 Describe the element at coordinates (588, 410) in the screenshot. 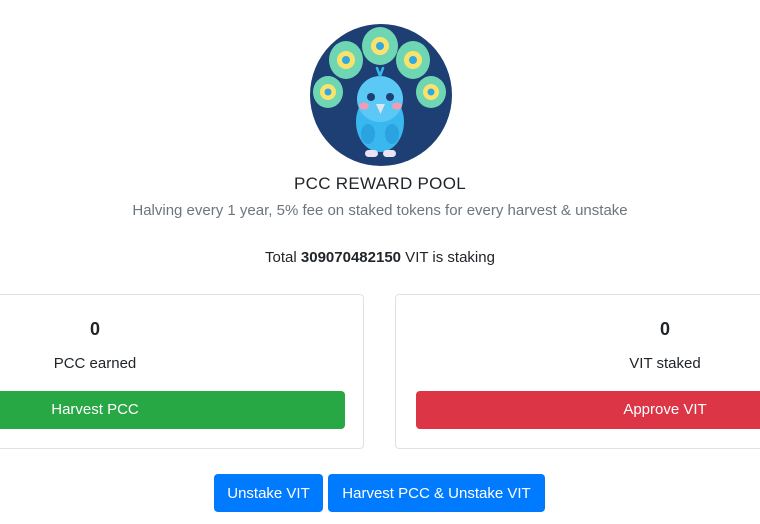

I see `approve-vit-button: Approve VIT` at that location.